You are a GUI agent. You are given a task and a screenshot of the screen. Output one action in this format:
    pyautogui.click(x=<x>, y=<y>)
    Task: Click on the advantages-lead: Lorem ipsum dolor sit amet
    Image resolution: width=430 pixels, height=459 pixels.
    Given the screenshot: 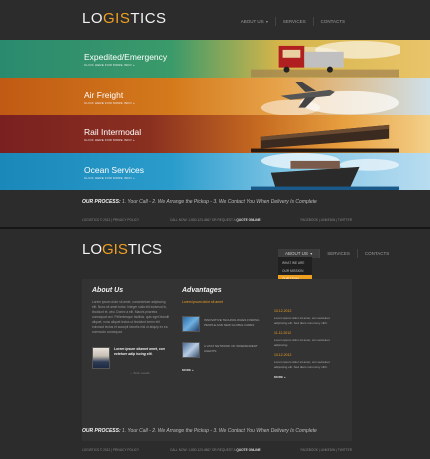 What is the action you would take?
    pyautogui.click(x=202, y=302)
    